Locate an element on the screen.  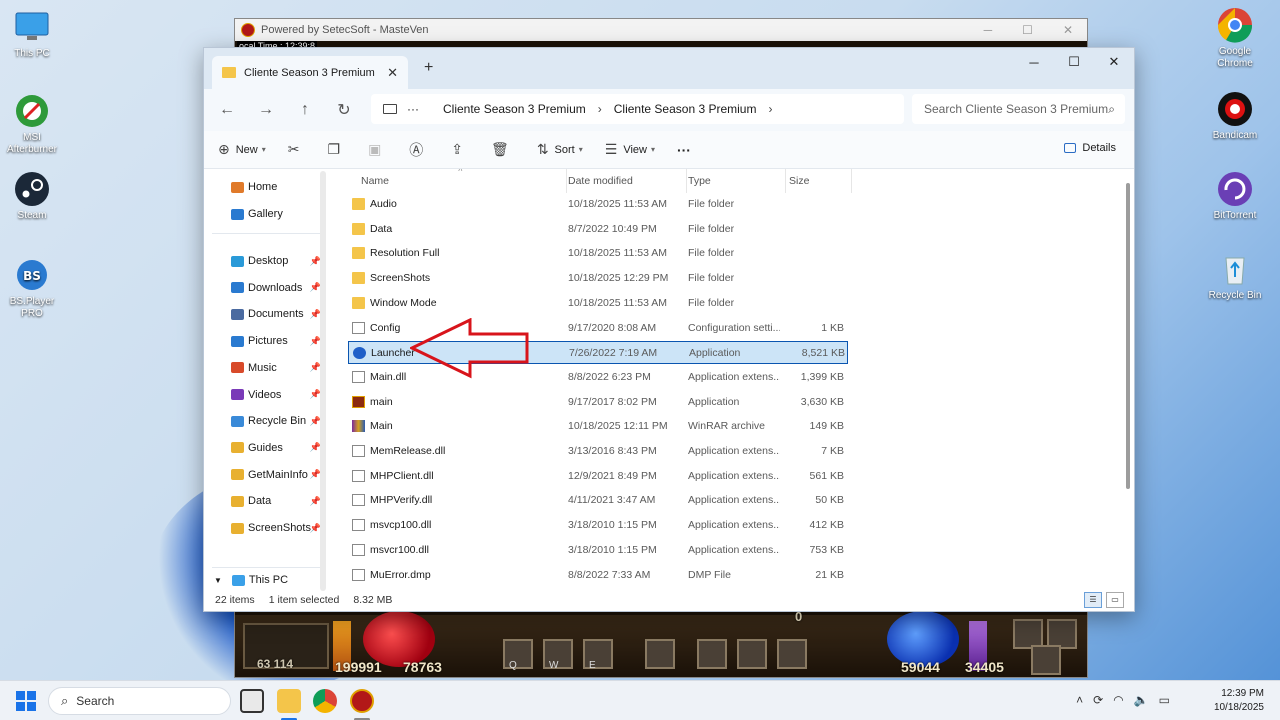
chrome-taskbar-icon is located at coordinates (325, 701).